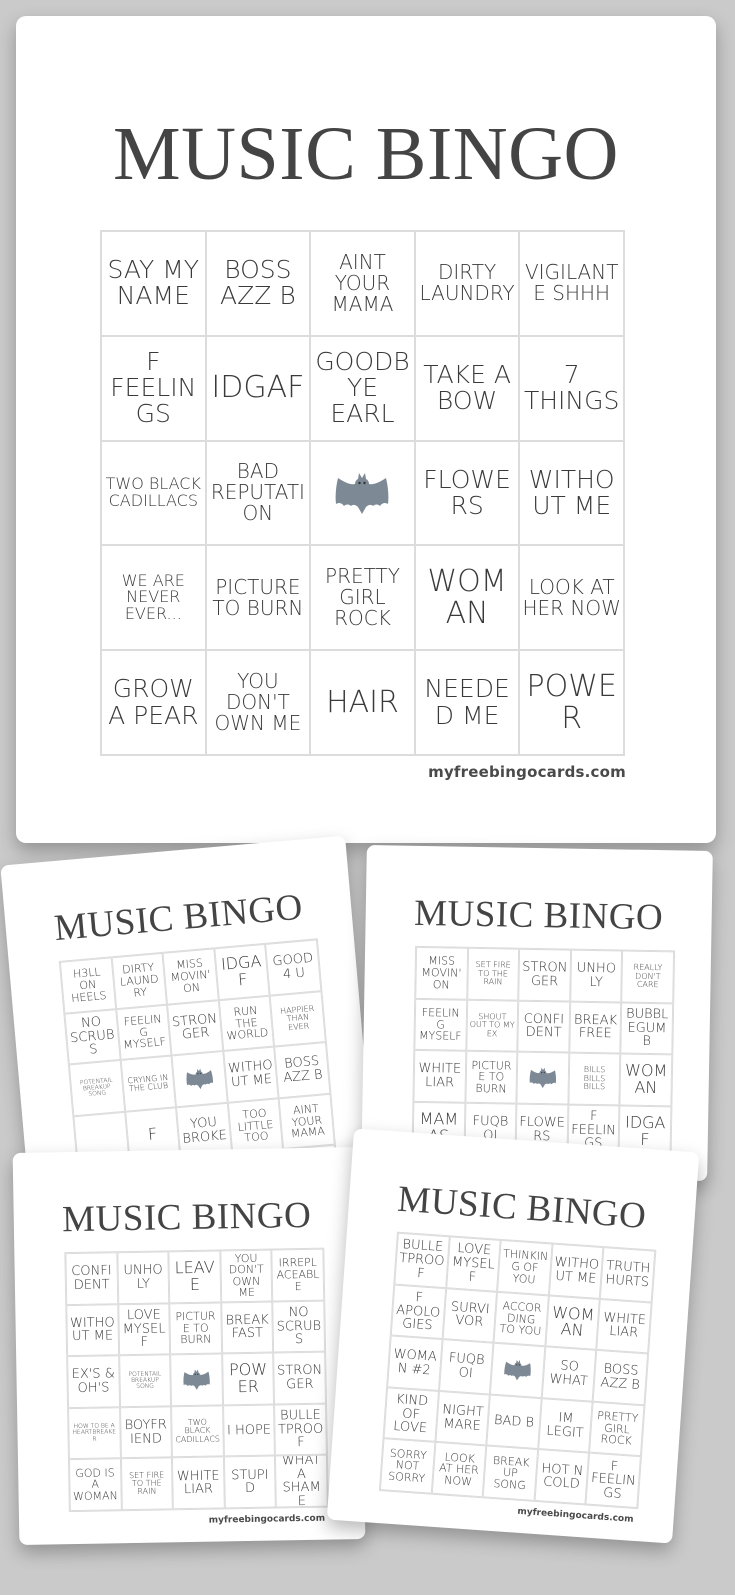  I want to click on bingo-cell: HAPPIER THAN EVER, so click(297, 1018).